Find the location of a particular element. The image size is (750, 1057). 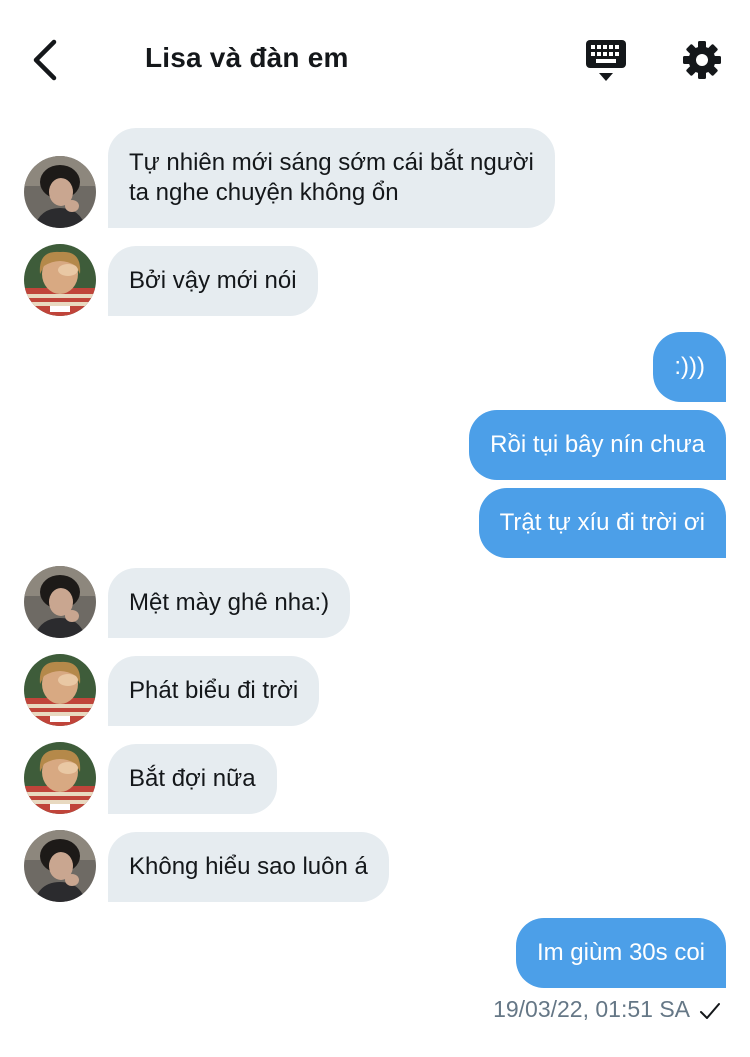

conversation-title: Lisa và đàn em is located at coordinates (247, 58).